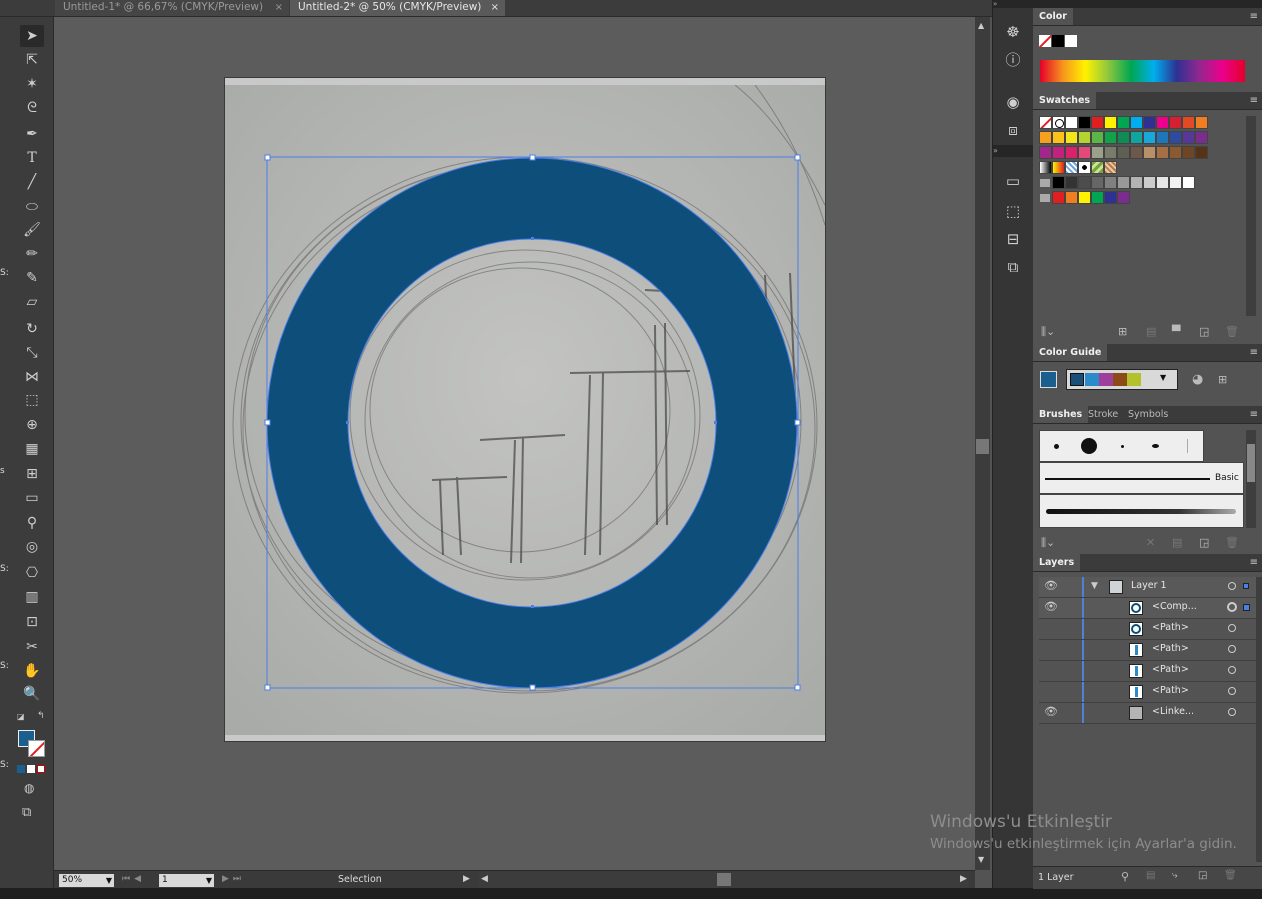  What do you see at coordinates (1147, 101) in the screenshot?
I see `swatches-panel-header: Swatches ≡` at bounding box center [1147, 101].